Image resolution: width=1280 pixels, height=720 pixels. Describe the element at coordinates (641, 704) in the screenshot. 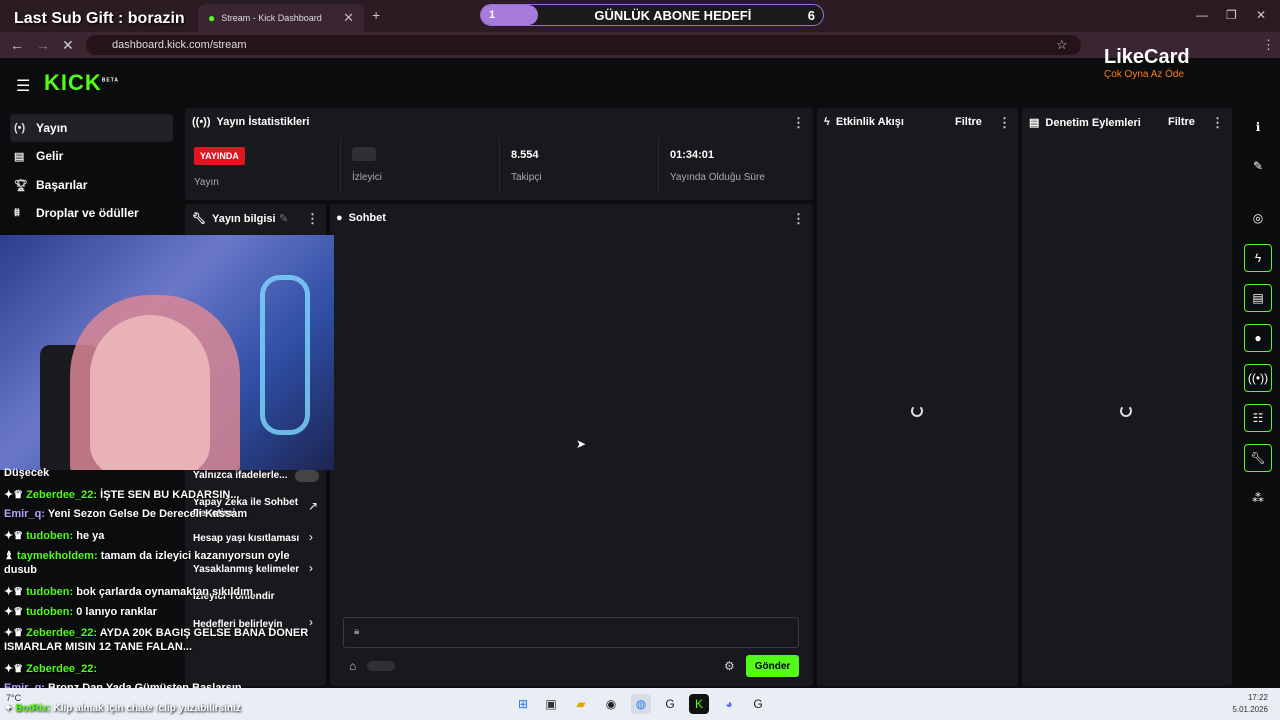

I see `chrome-icon: ◍` at that location.